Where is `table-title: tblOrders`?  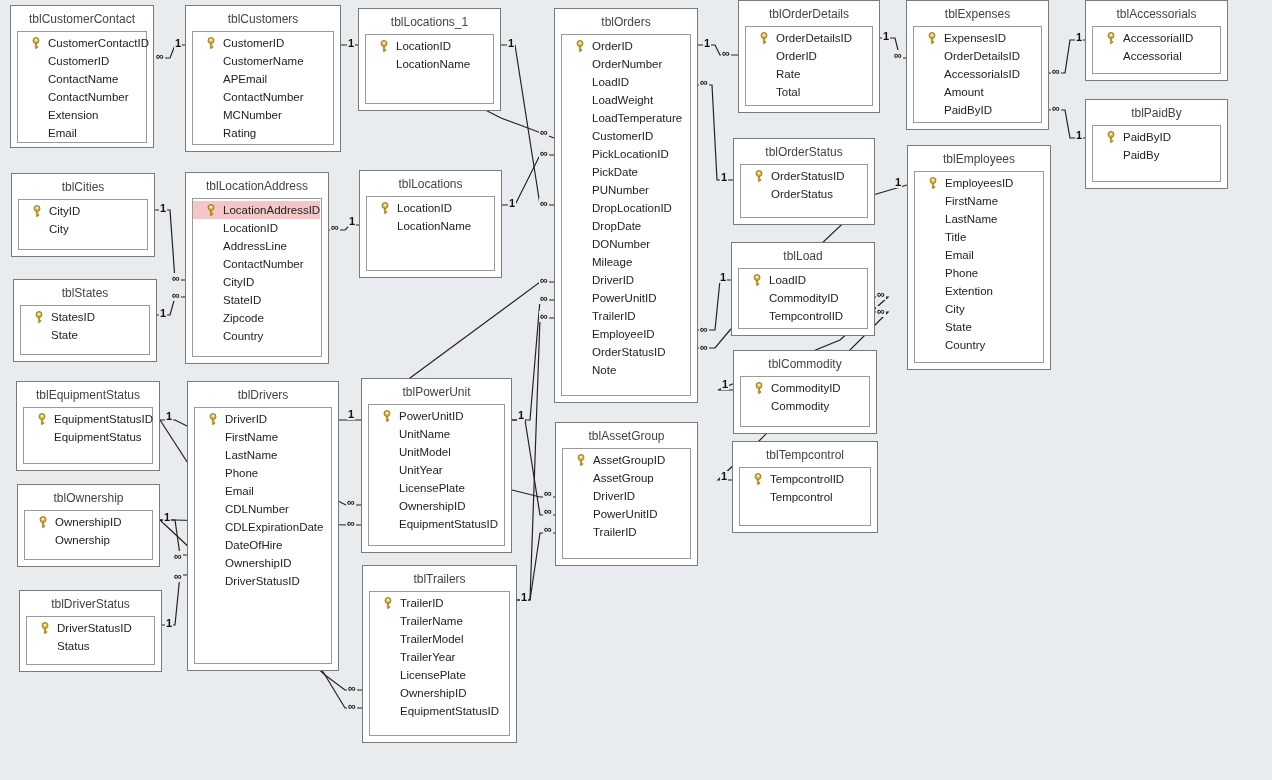 table-title: tblOrders is located at coordinates (626, 21).